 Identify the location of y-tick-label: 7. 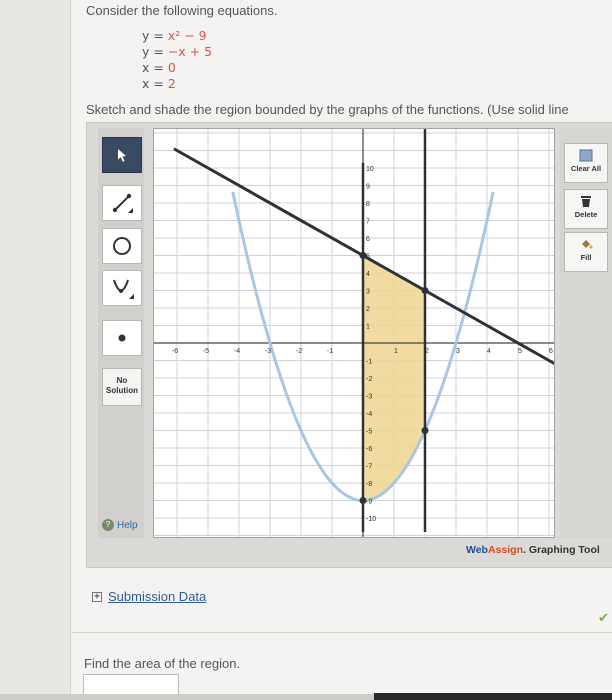
(368, 222).